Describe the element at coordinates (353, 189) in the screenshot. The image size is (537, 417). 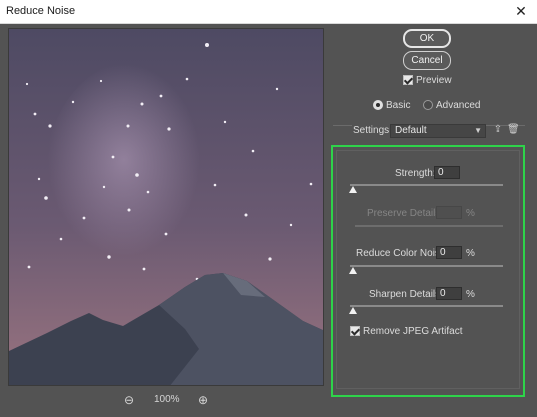
I see `strength-slider-thumb` at that location.